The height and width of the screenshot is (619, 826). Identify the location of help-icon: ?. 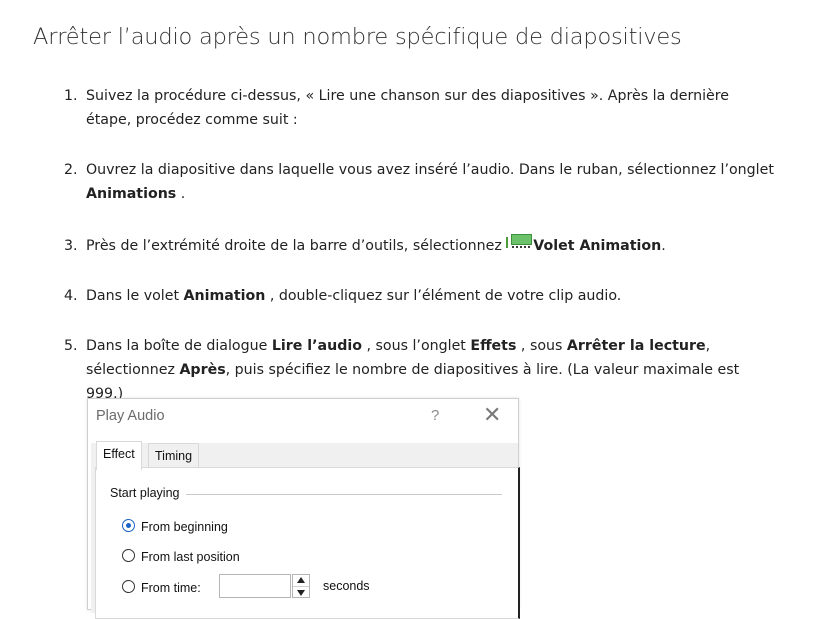
(435, 415).